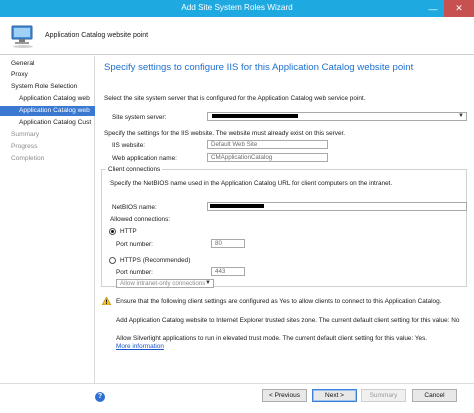 The width and height of the screenshot is (474, 413). Describe the element at coordinates (459, 8) in the screenshot. I see `close-button: ✕` at that location.